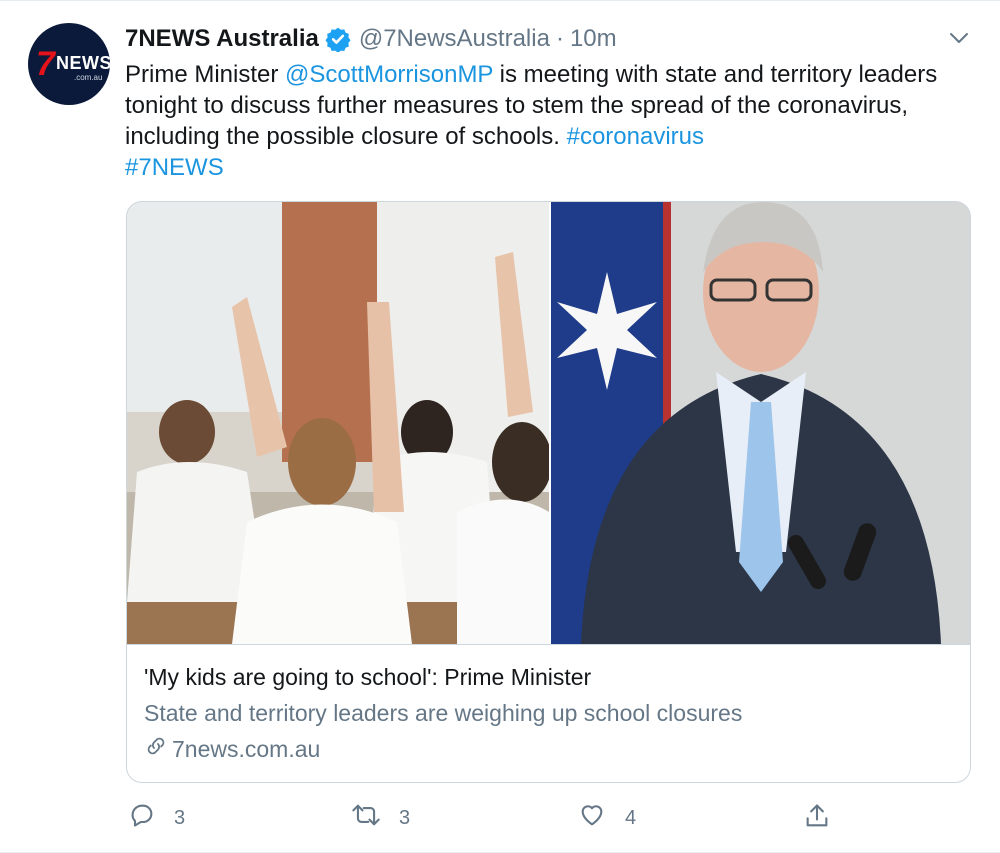 This screenshot has height=853, width=1000. Describe the element at coordinates (180, 817) in the screenshot. I see `reply-count: 3` at that location.